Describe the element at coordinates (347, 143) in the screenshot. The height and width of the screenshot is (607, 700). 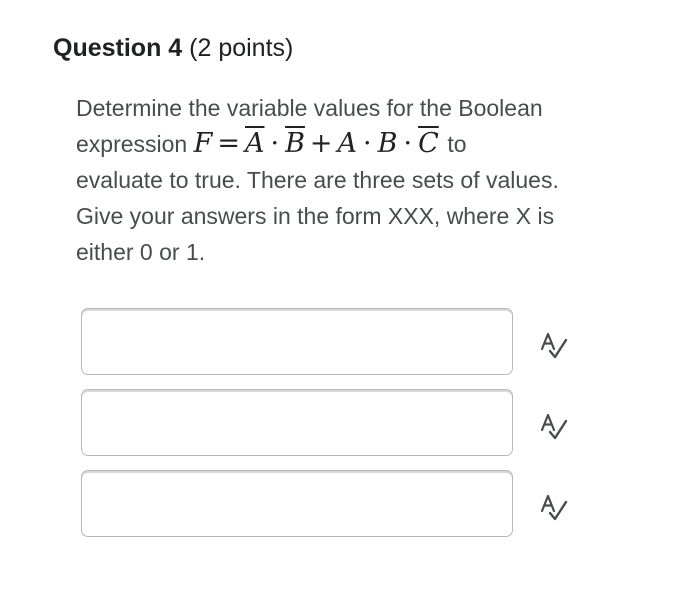
I see `expr-a: A` at that location.